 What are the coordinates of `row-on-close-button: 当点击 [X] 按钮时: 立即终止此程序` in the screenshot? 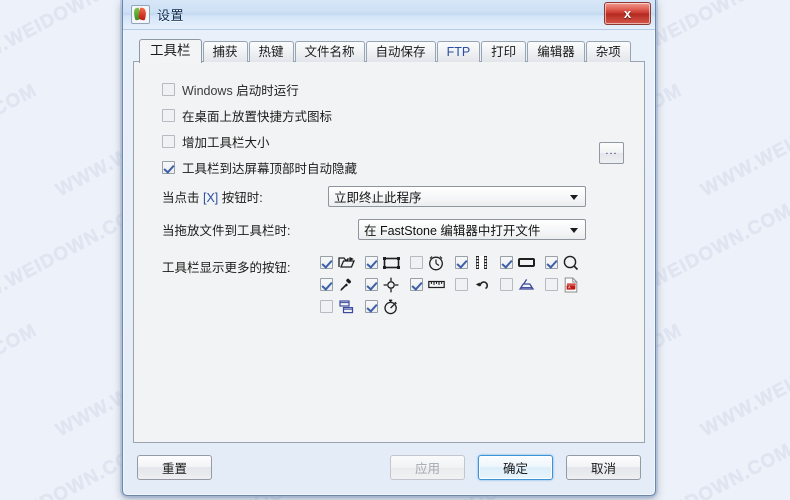 It's located at (389, 196).